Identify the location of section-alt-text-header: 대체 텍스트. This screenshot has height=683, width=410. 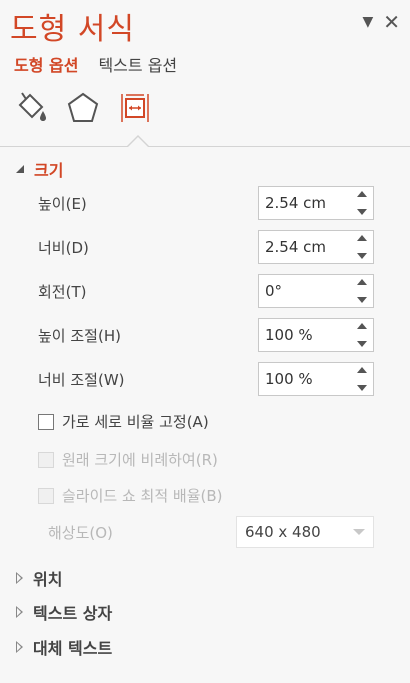
(64, 647).